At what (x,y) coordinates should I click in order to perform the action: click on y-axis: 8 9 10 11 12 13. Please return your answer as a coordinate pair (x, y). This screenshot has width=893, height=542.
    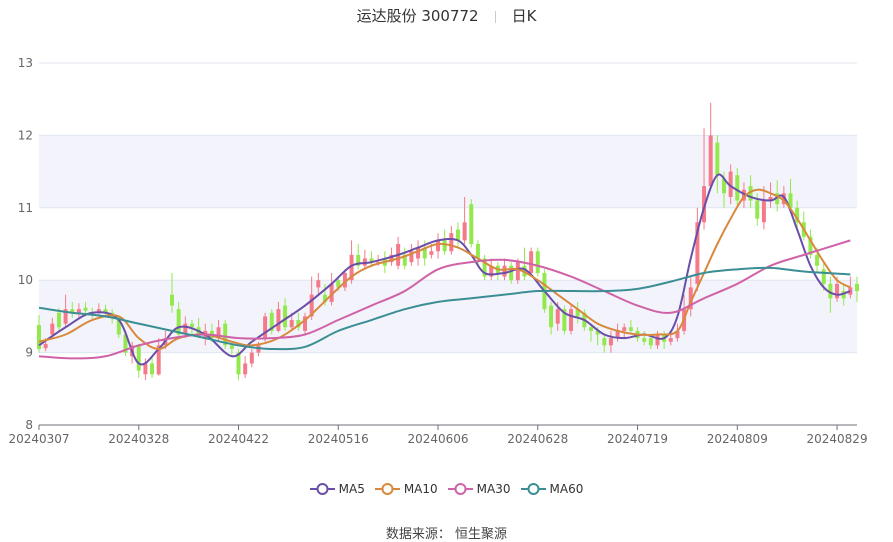
    Looking at the image, I should click on (25, 244).